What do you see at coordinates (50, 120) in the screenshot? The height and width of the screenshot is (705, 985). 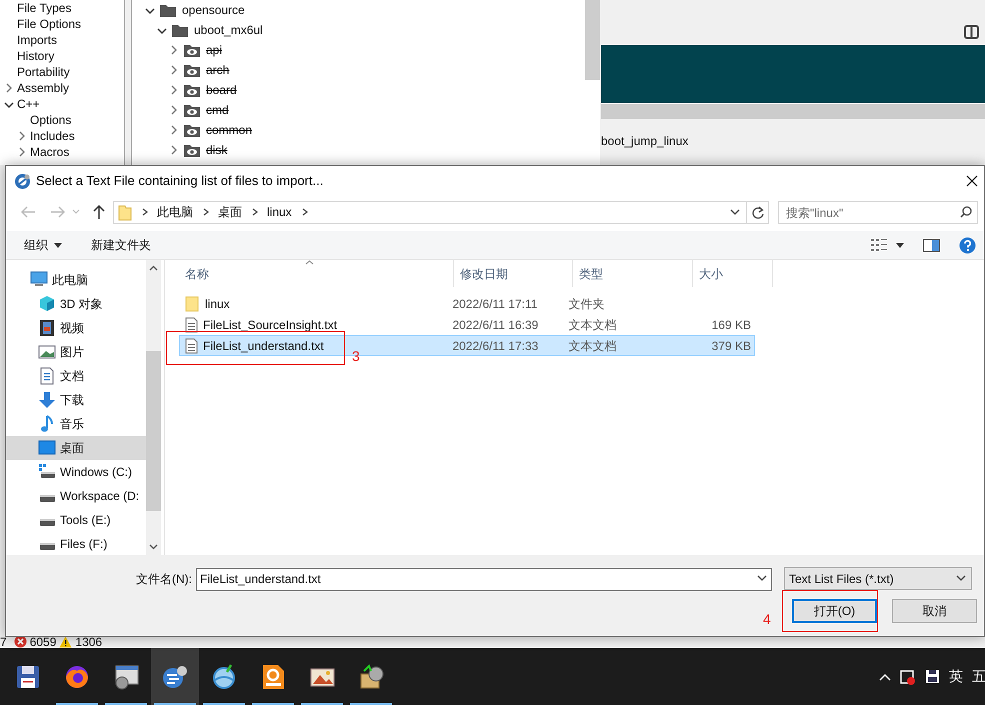 I see `settings-item: Options` at bounding box center [50, 120].